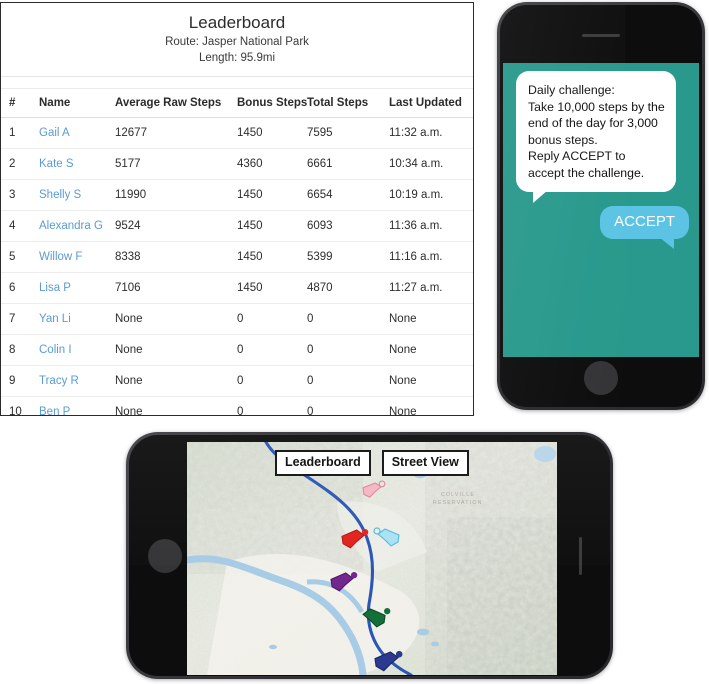 This screenshot has height=684, width=709. What do you see at coordinates (176, 103) in the screenshot?
I see `column-header-avg-steps: Average Raw Steps` at bounding box center [176, 103].